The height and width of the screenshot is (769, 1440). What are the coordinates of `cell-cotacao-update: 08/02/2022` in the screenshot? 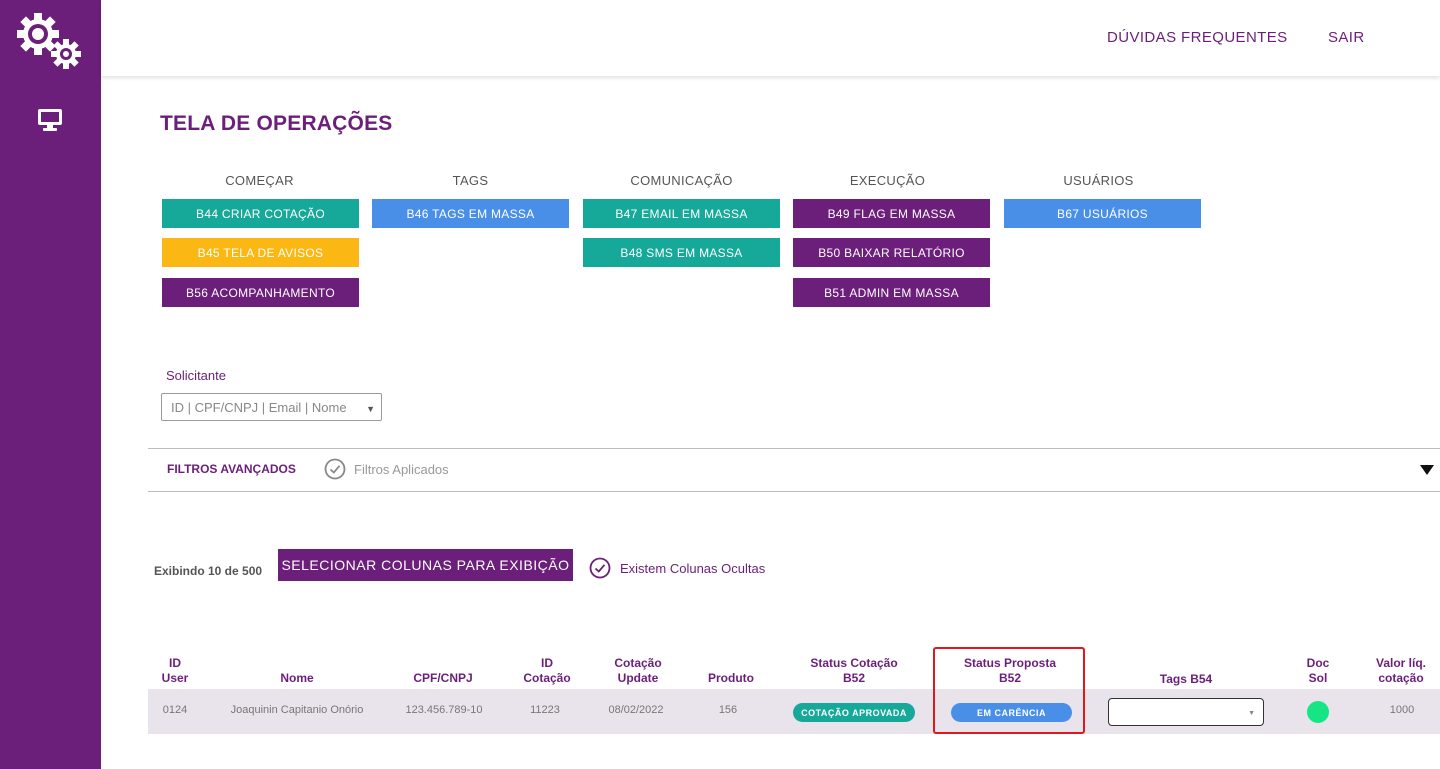 It's located at (636, 710).